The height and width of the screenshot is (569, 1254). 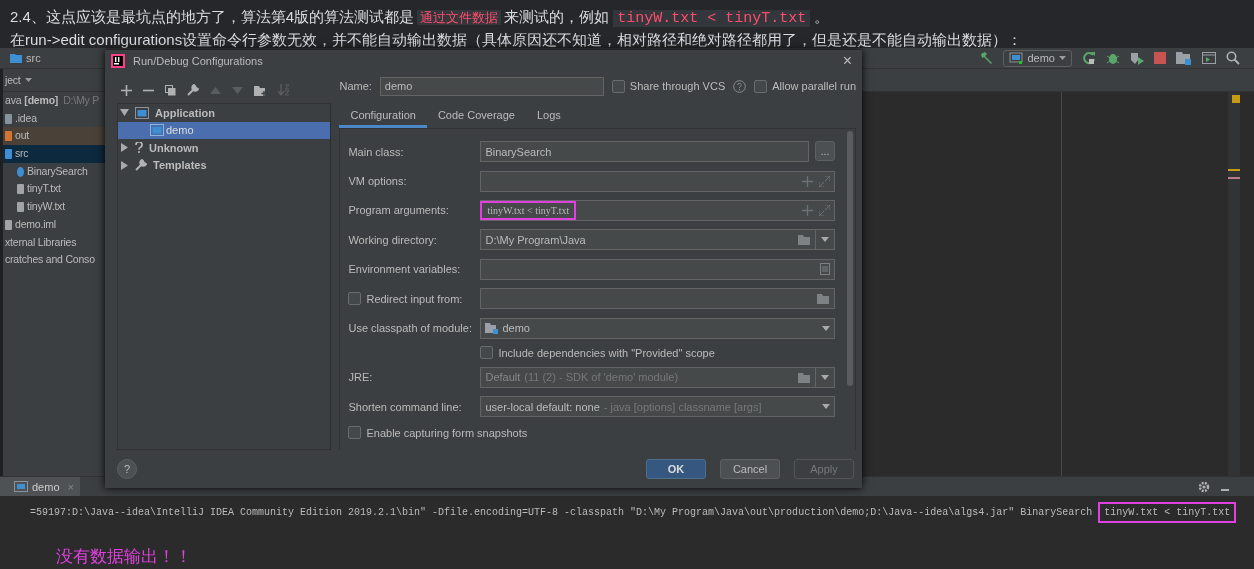 What do you see at coordinates (118, 61) in the screenshot?
I see `app-logo-icon` at bounding box center [118, 61].